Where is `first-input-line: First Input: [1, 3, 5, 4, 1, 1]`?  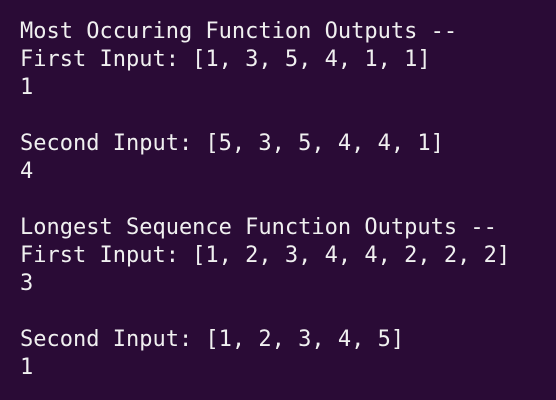
first-input-line: First Input: [1, 3, 5, 4, 1, 1] is located at coordinates (225, 59).